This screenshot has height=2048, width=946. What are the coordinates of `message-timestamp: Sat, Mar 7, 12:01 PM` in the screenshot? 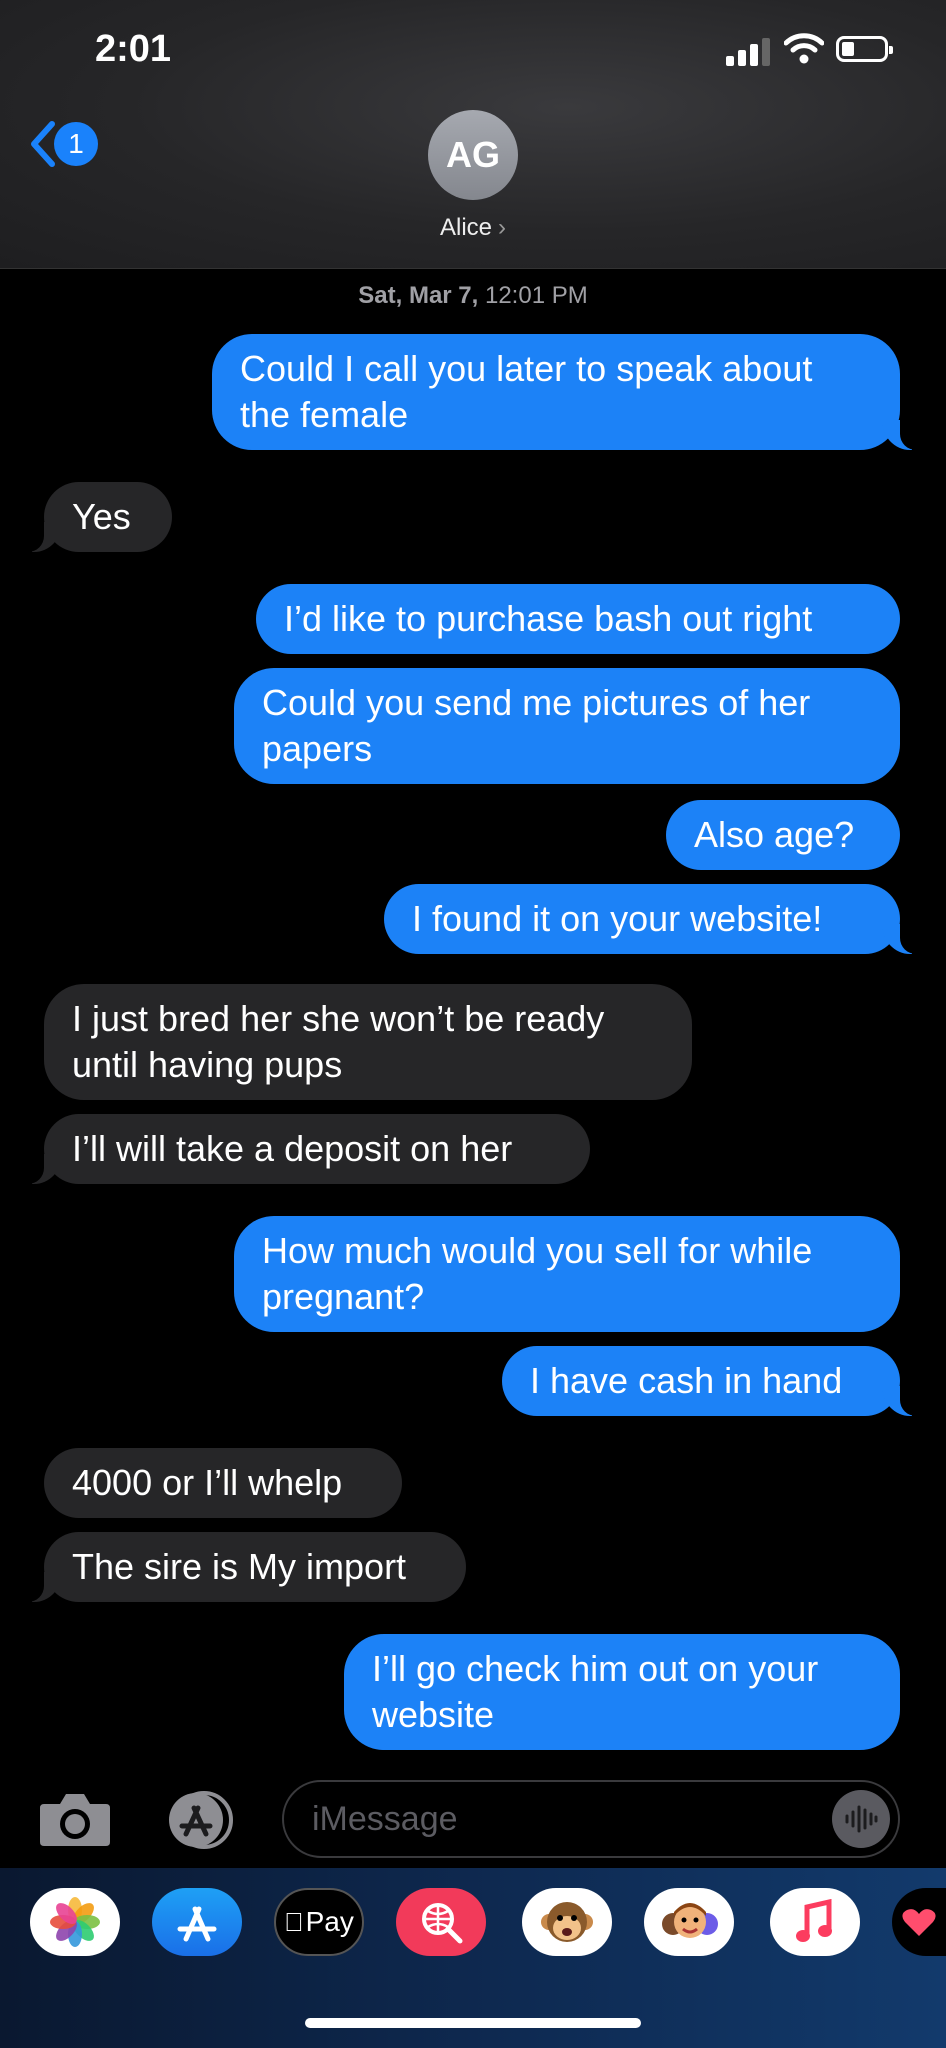 It's located at (473, 295).